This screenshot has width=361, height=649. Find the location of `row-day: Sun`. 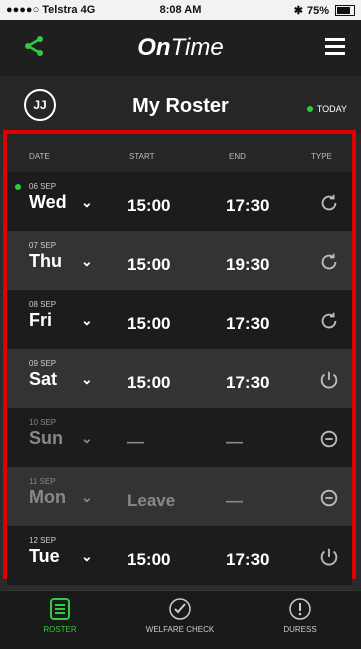

row-day: Sun is located at coordinates (46, 438).